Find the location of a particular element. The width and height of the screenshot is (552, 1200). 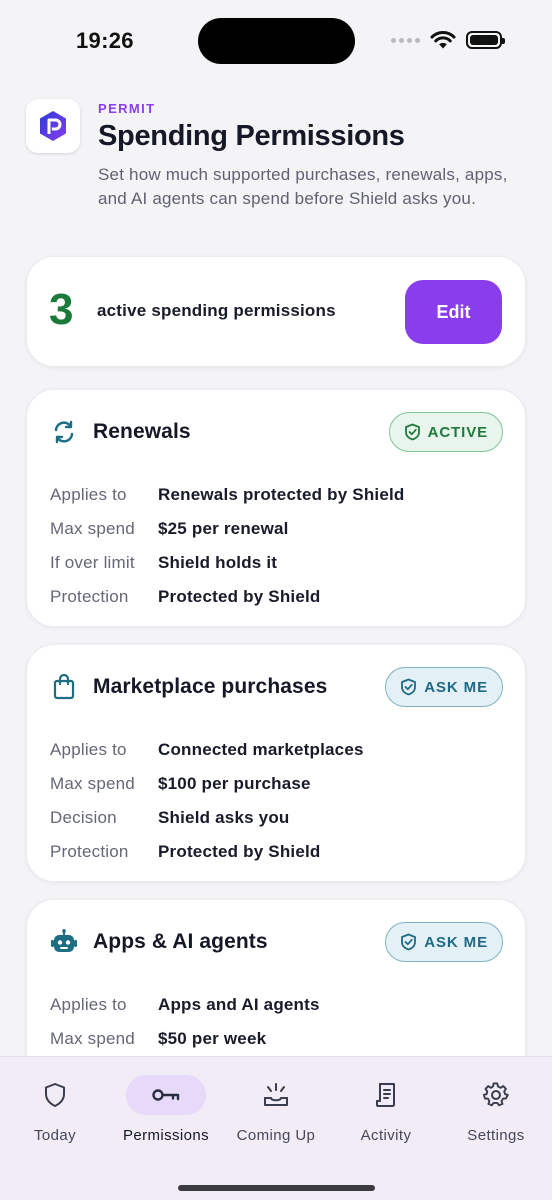

badge-label: ACTIVE is located at coordinates (457, 432).